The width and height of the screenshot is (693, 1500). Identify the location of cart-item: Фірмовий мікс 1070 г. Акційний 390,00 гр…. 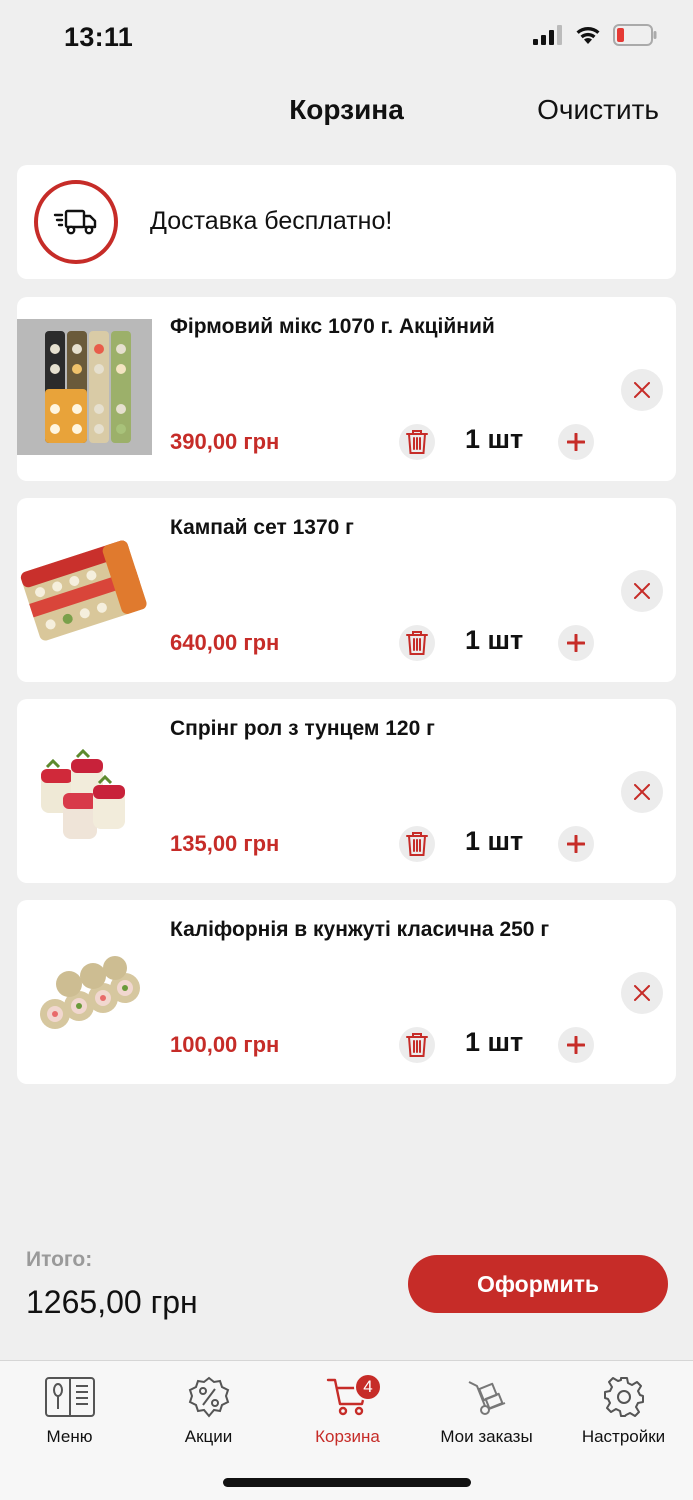
(346, 389).